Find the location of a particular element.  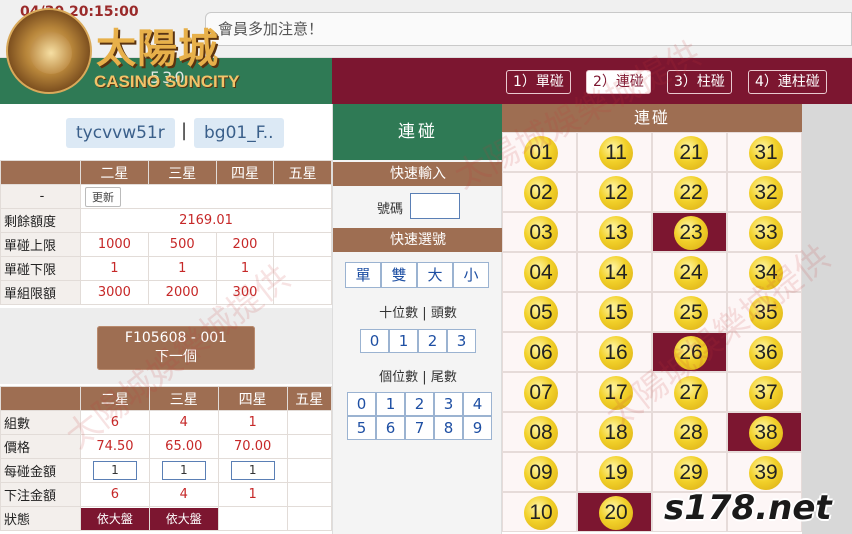

ball-cell: 26 is located at coordinates (689, 352).